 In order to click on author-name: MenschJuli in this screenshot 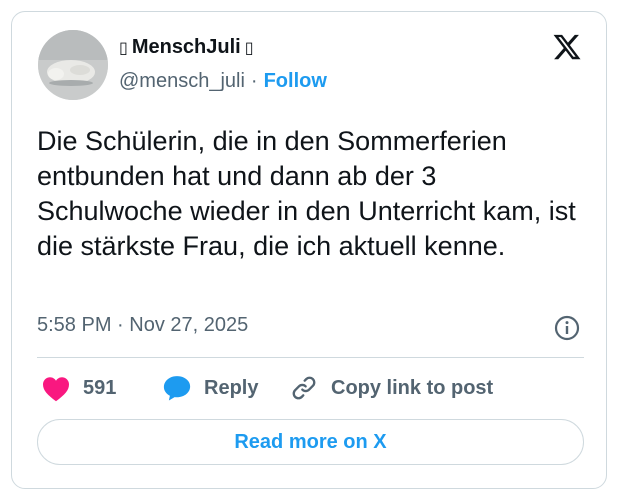, I will do `click(186, 47)`.